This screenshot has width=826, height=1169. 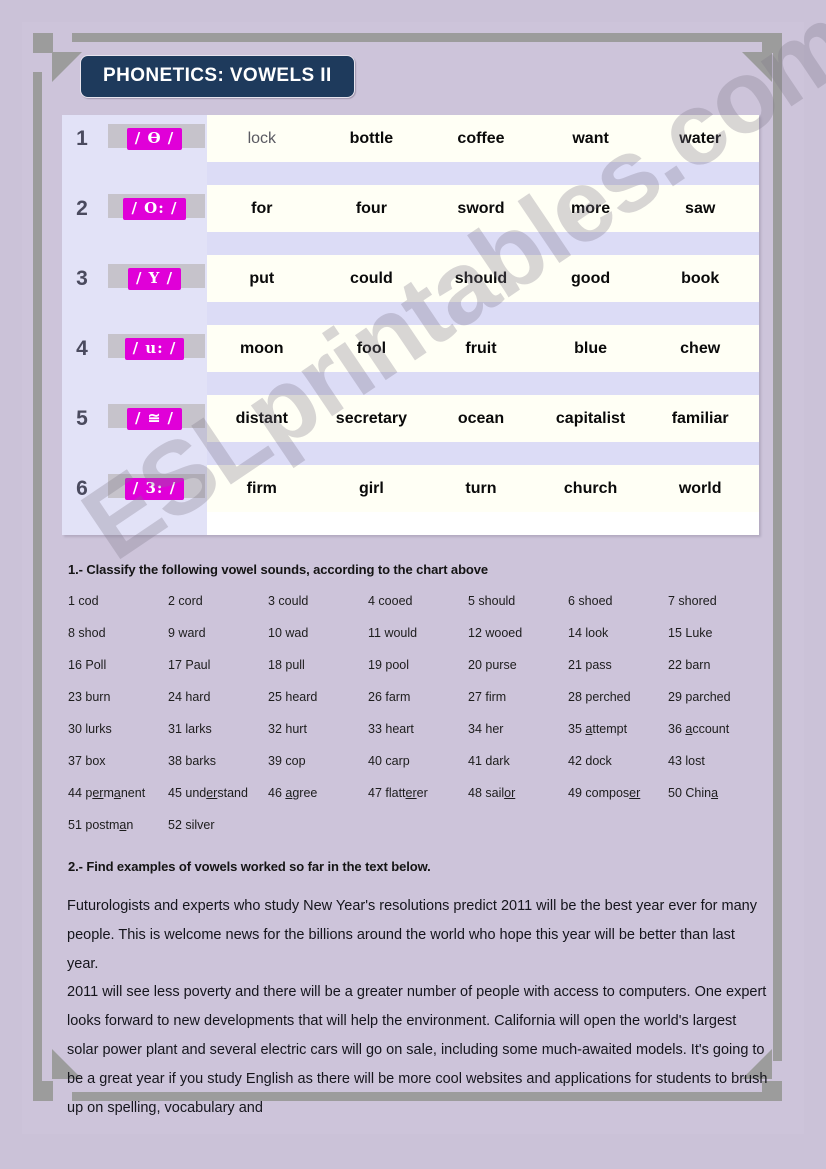 I want to click on exercise-1-item: 40 carp, so click(x=389, y=761).